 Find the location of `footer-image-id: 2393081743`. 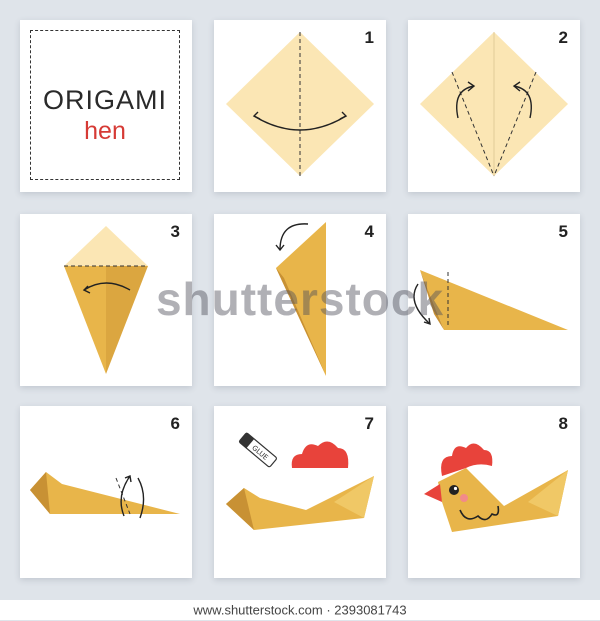

footer-image-id: 2393081743 is located at coordinates (370, 610).